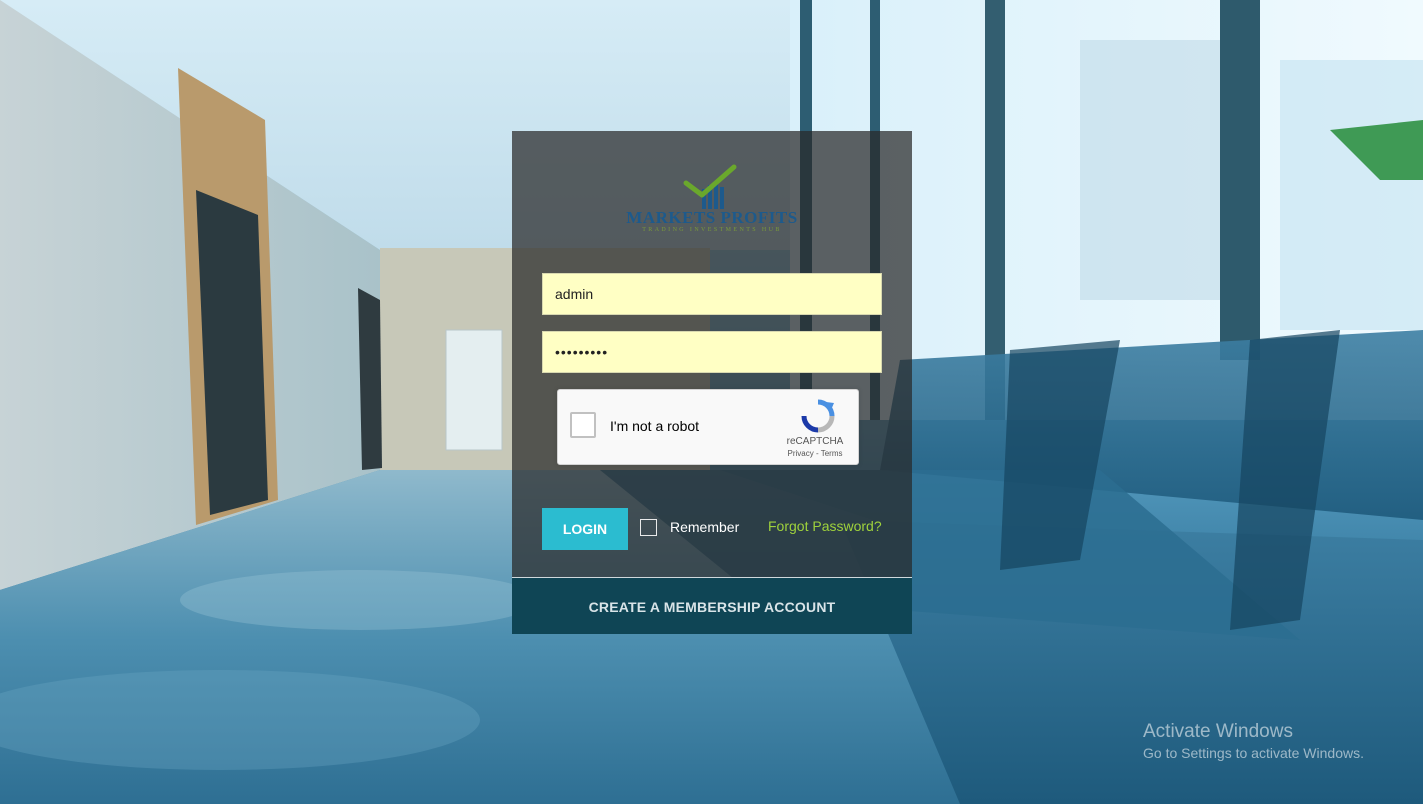 This screenshot has width=1423, height=804. Describe the element at coordinates (655, 426) in the screenshot. I see `recaptcha-label: I'm not a robot` at that location.